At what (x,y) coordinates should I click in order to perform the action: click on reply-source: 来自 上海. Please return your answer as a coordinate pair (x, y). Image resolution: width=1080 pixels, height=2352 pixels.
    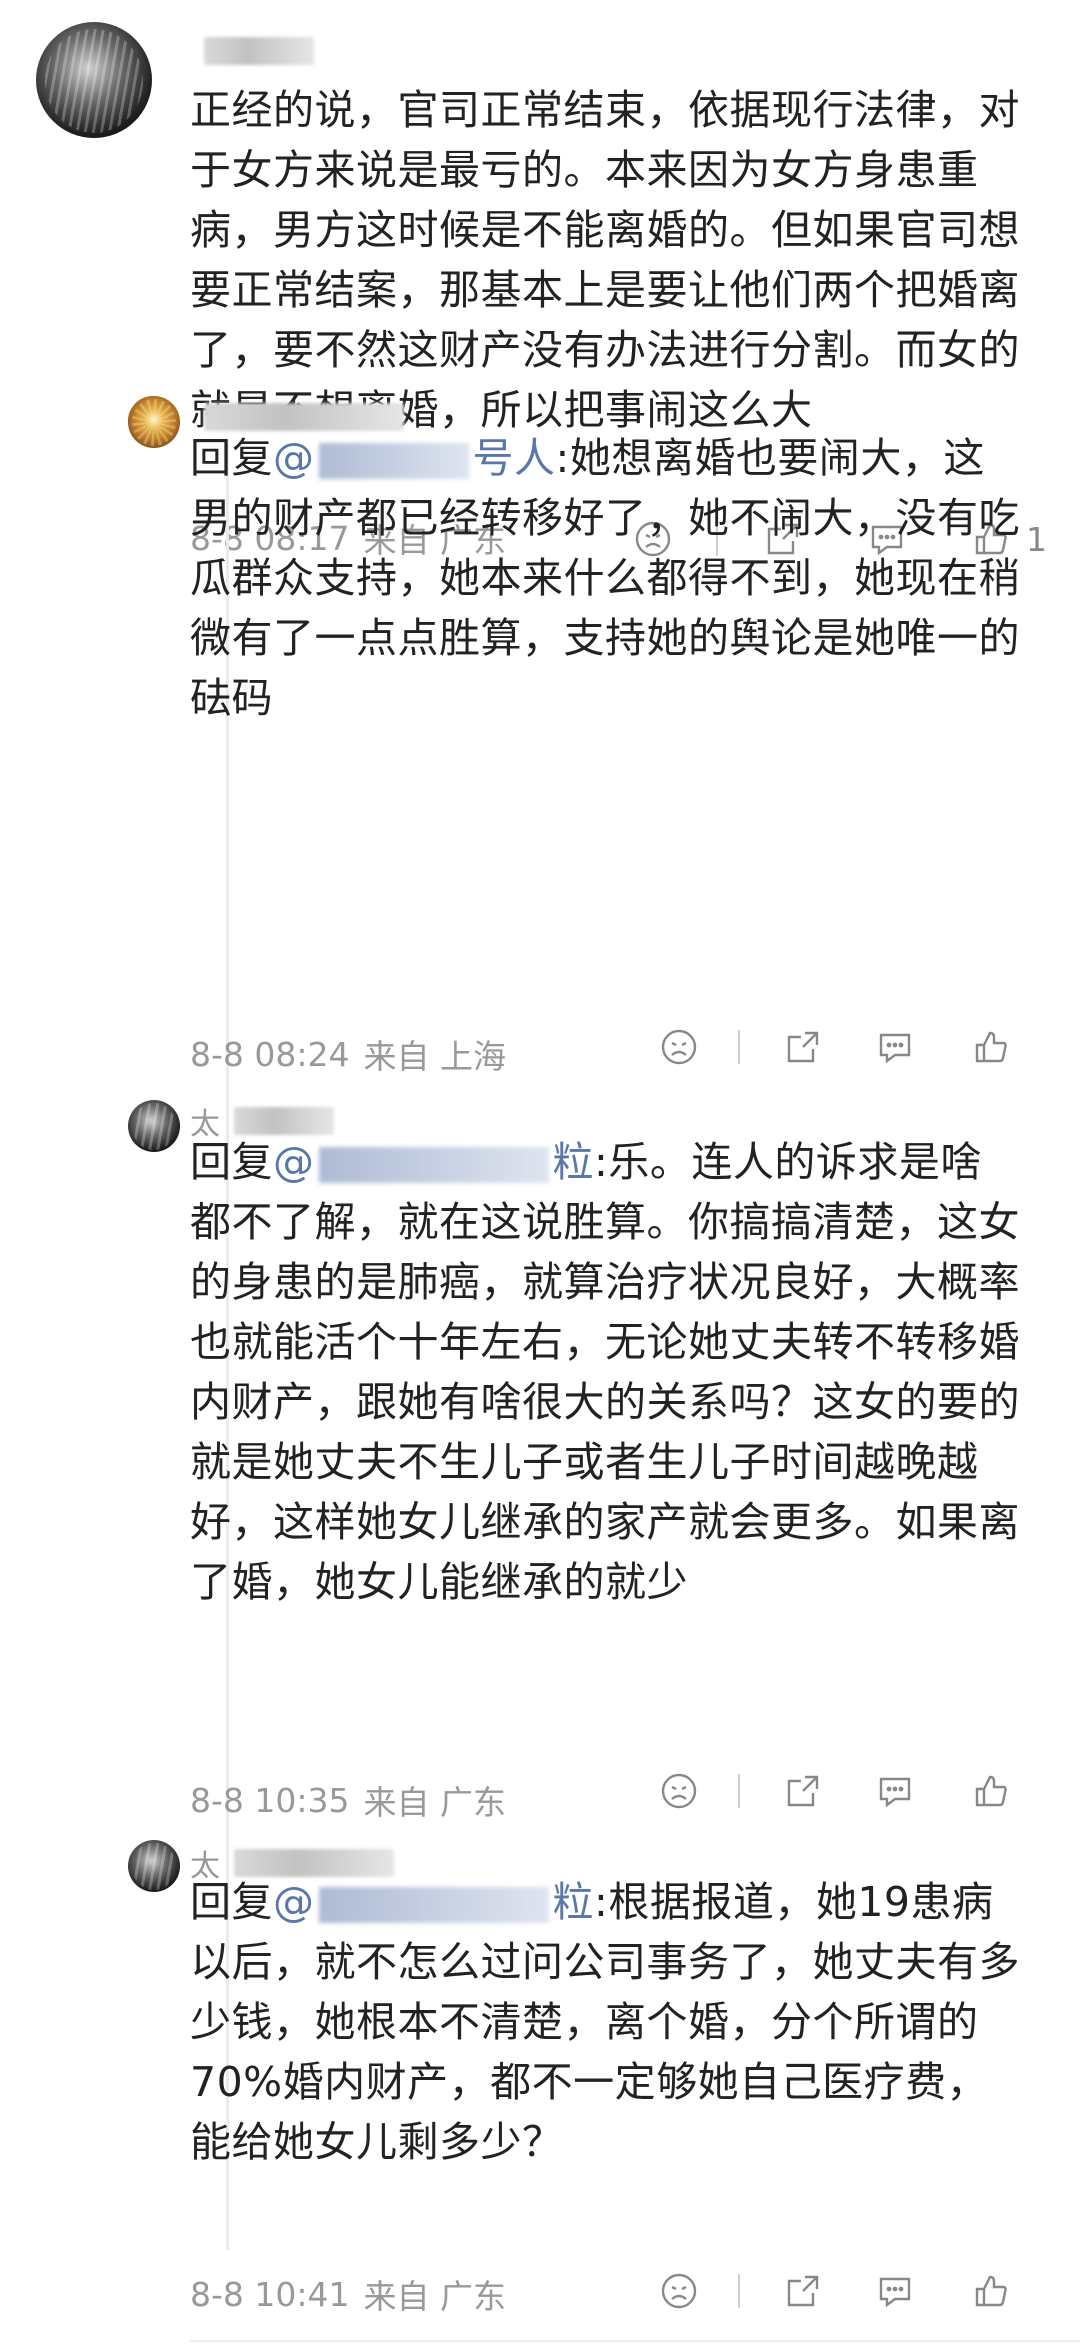
    Looking at the image, I should click on (435, 1056).